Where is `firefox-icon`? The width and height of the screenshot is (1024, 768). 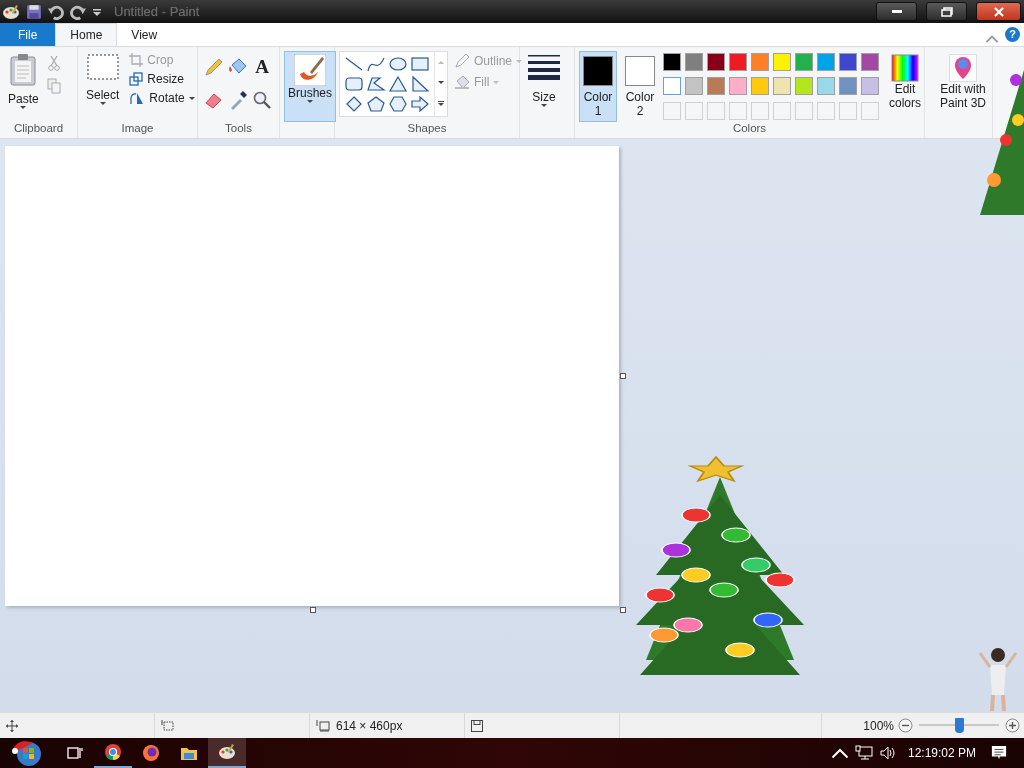
firefox-icon is located at coordinates (151, 753).